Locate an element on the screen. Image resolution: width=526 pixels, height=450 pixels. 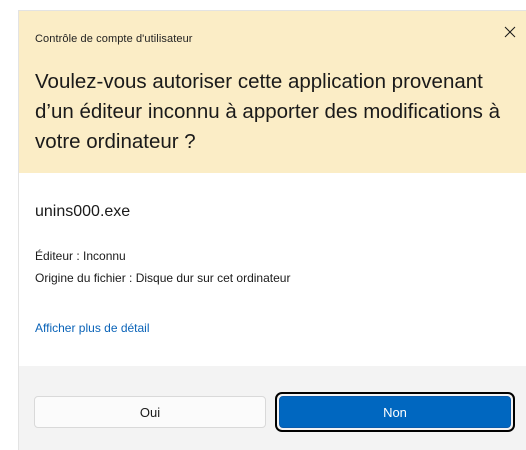
yes-button: Oui is located at coordinates (150, 412).